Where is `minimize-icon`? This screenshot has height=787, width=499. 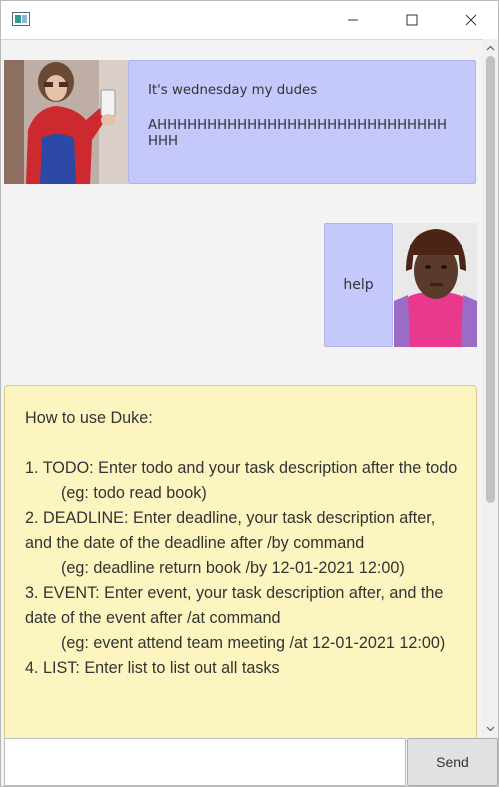 minimize-icon is located at coordinates (353, 20).